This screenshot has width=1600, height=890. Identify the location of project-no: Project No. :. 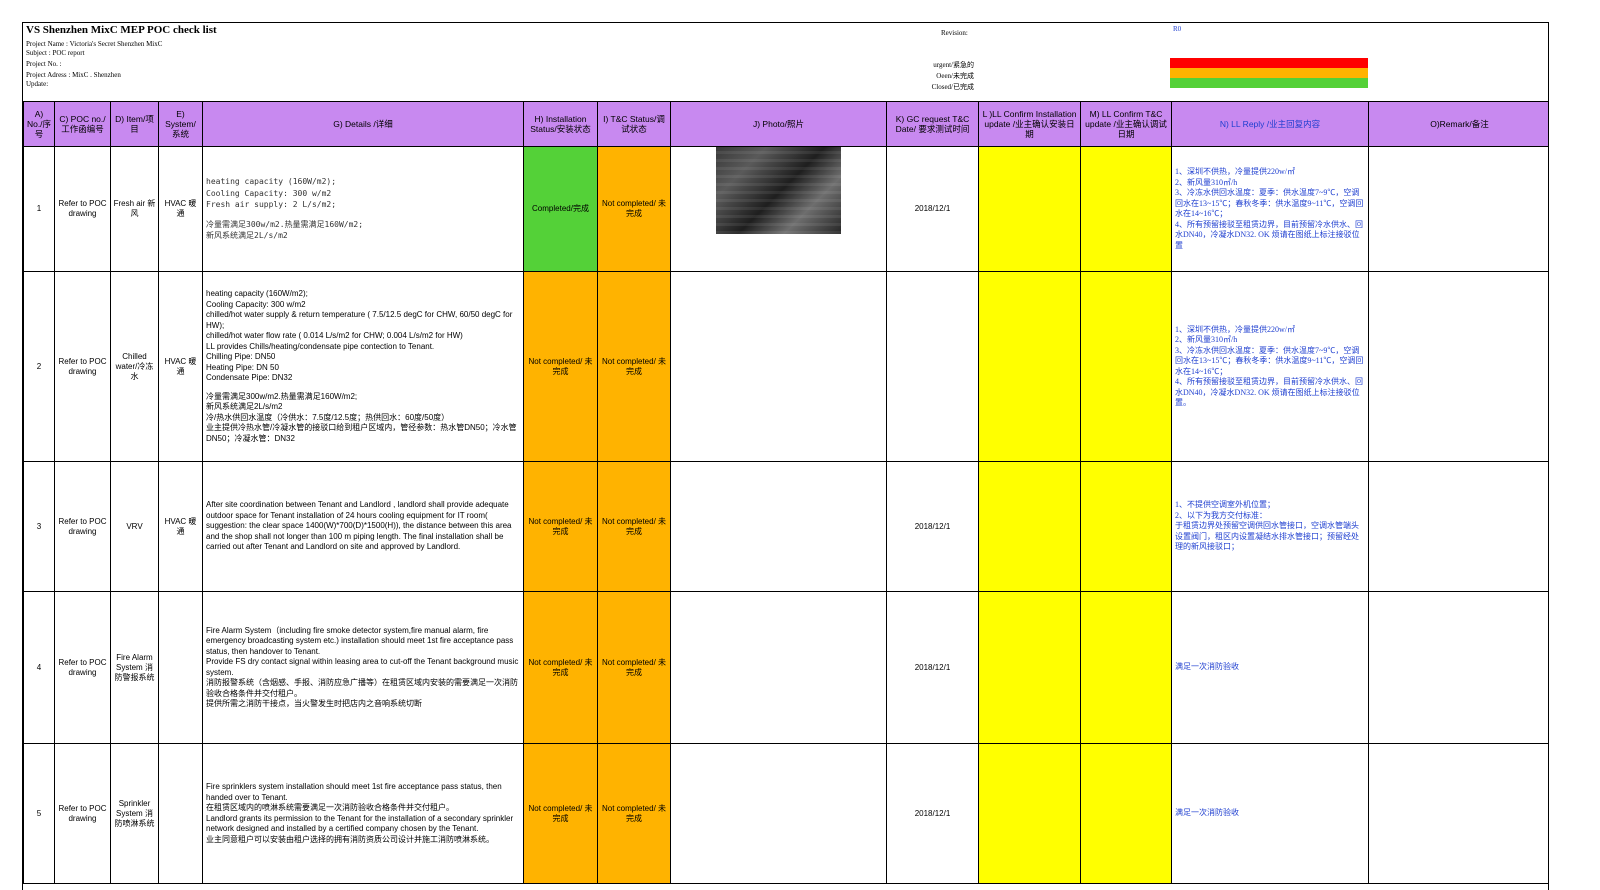
(44, 64).